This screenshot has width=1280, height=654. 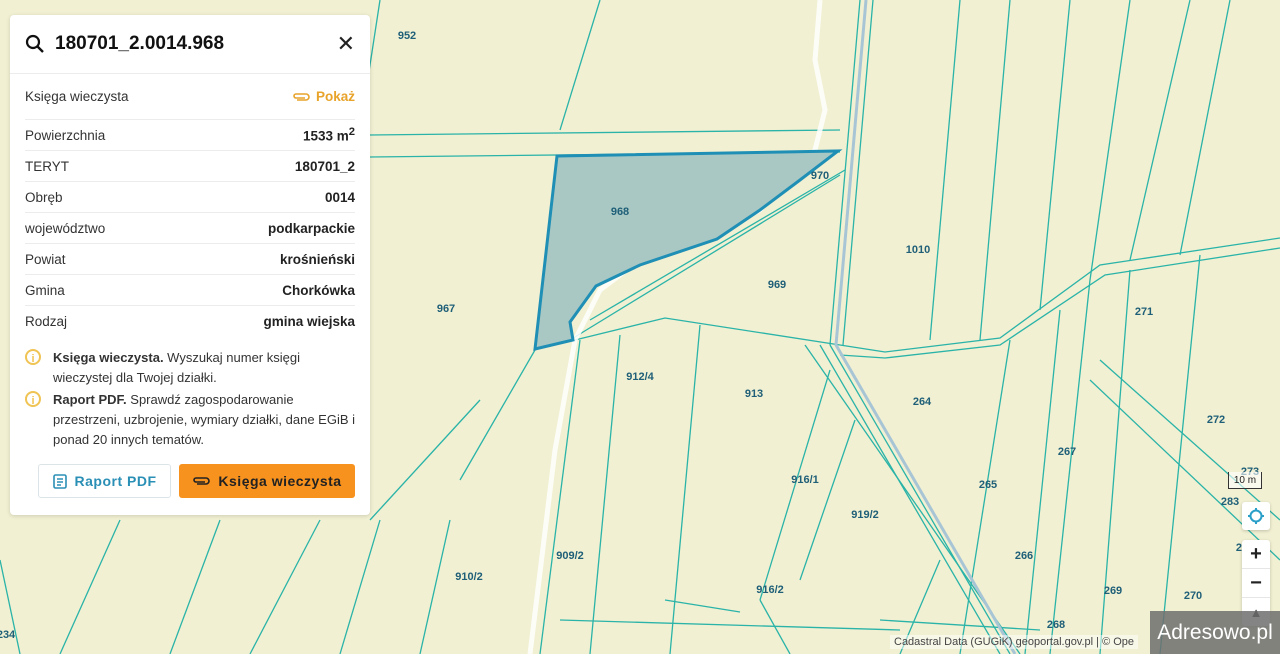 I want to click on watermark-logo: Adresowo.pl, so click(x=1215, y=632).